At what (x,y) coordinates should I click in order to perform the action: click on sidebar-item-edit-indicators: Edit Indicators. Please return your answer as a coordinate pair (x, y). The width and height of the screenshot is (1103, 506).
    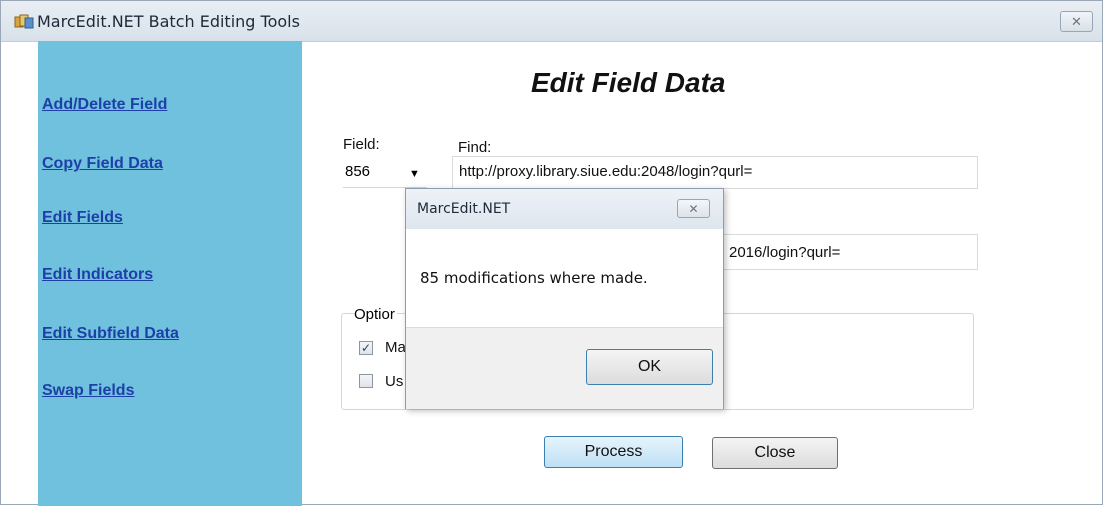
    Looking at the image, I should click on (97, 275).